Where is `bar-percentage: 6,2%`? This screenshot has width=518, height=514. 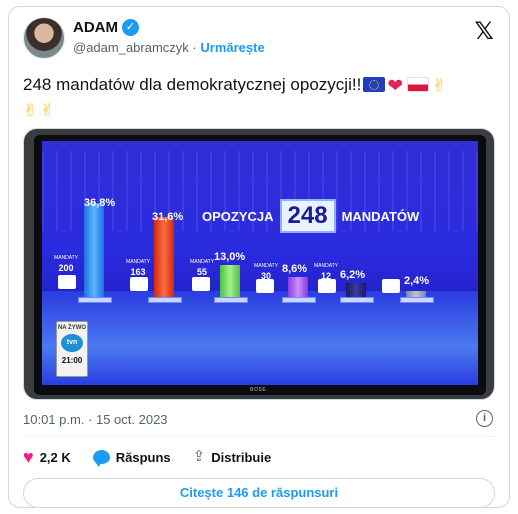 bar-percentage: 6,2% is located at coordinates (353, 275).